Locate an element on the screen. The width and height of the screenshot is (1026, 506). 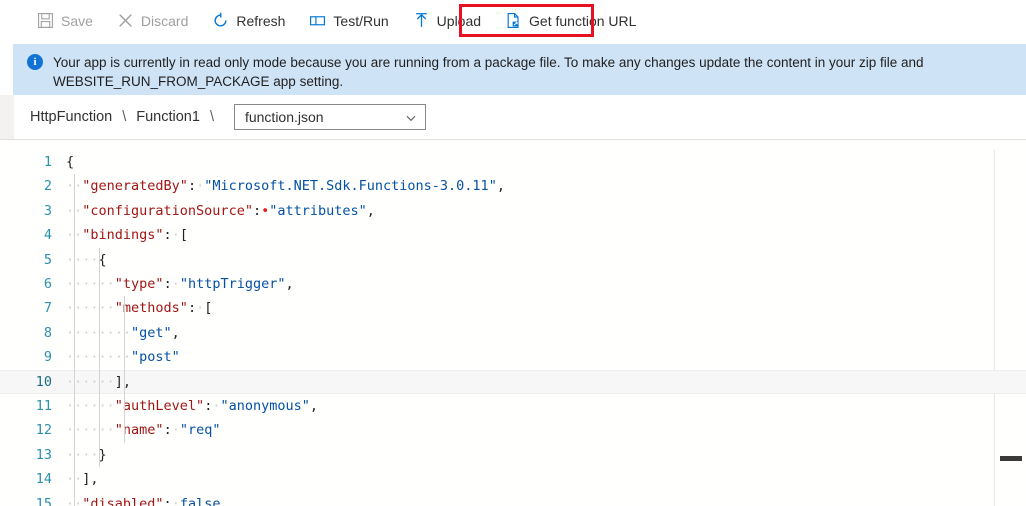
line-number: 14 is located at coordinates (43, 479).